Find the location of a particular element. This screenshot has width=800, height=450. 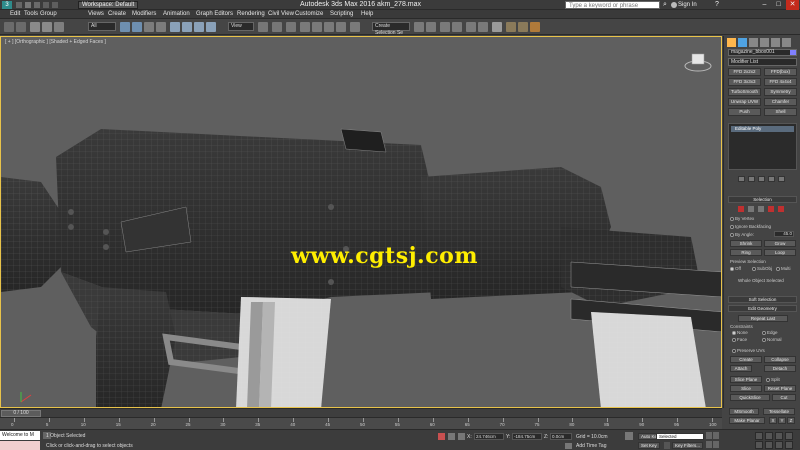

zoom-icon is located at coordinates (759, 436).